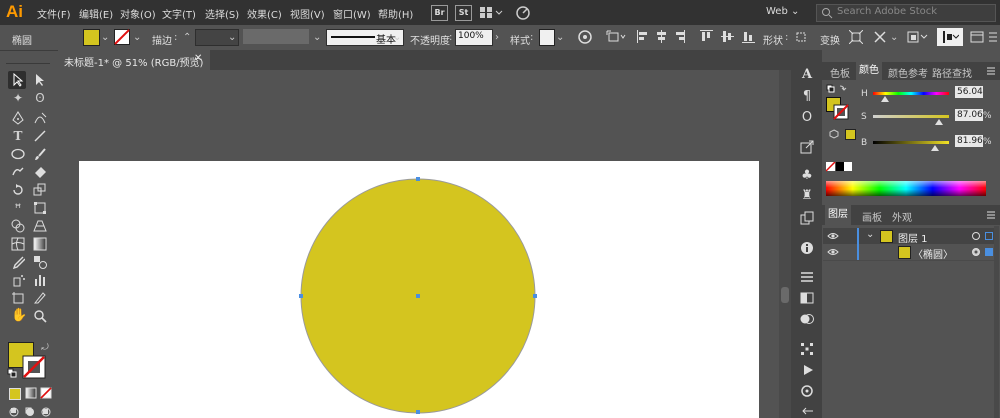 The width and height of the screenshot is (1000, 418). I want to click on draw-mode-icon, so click(918, 37).